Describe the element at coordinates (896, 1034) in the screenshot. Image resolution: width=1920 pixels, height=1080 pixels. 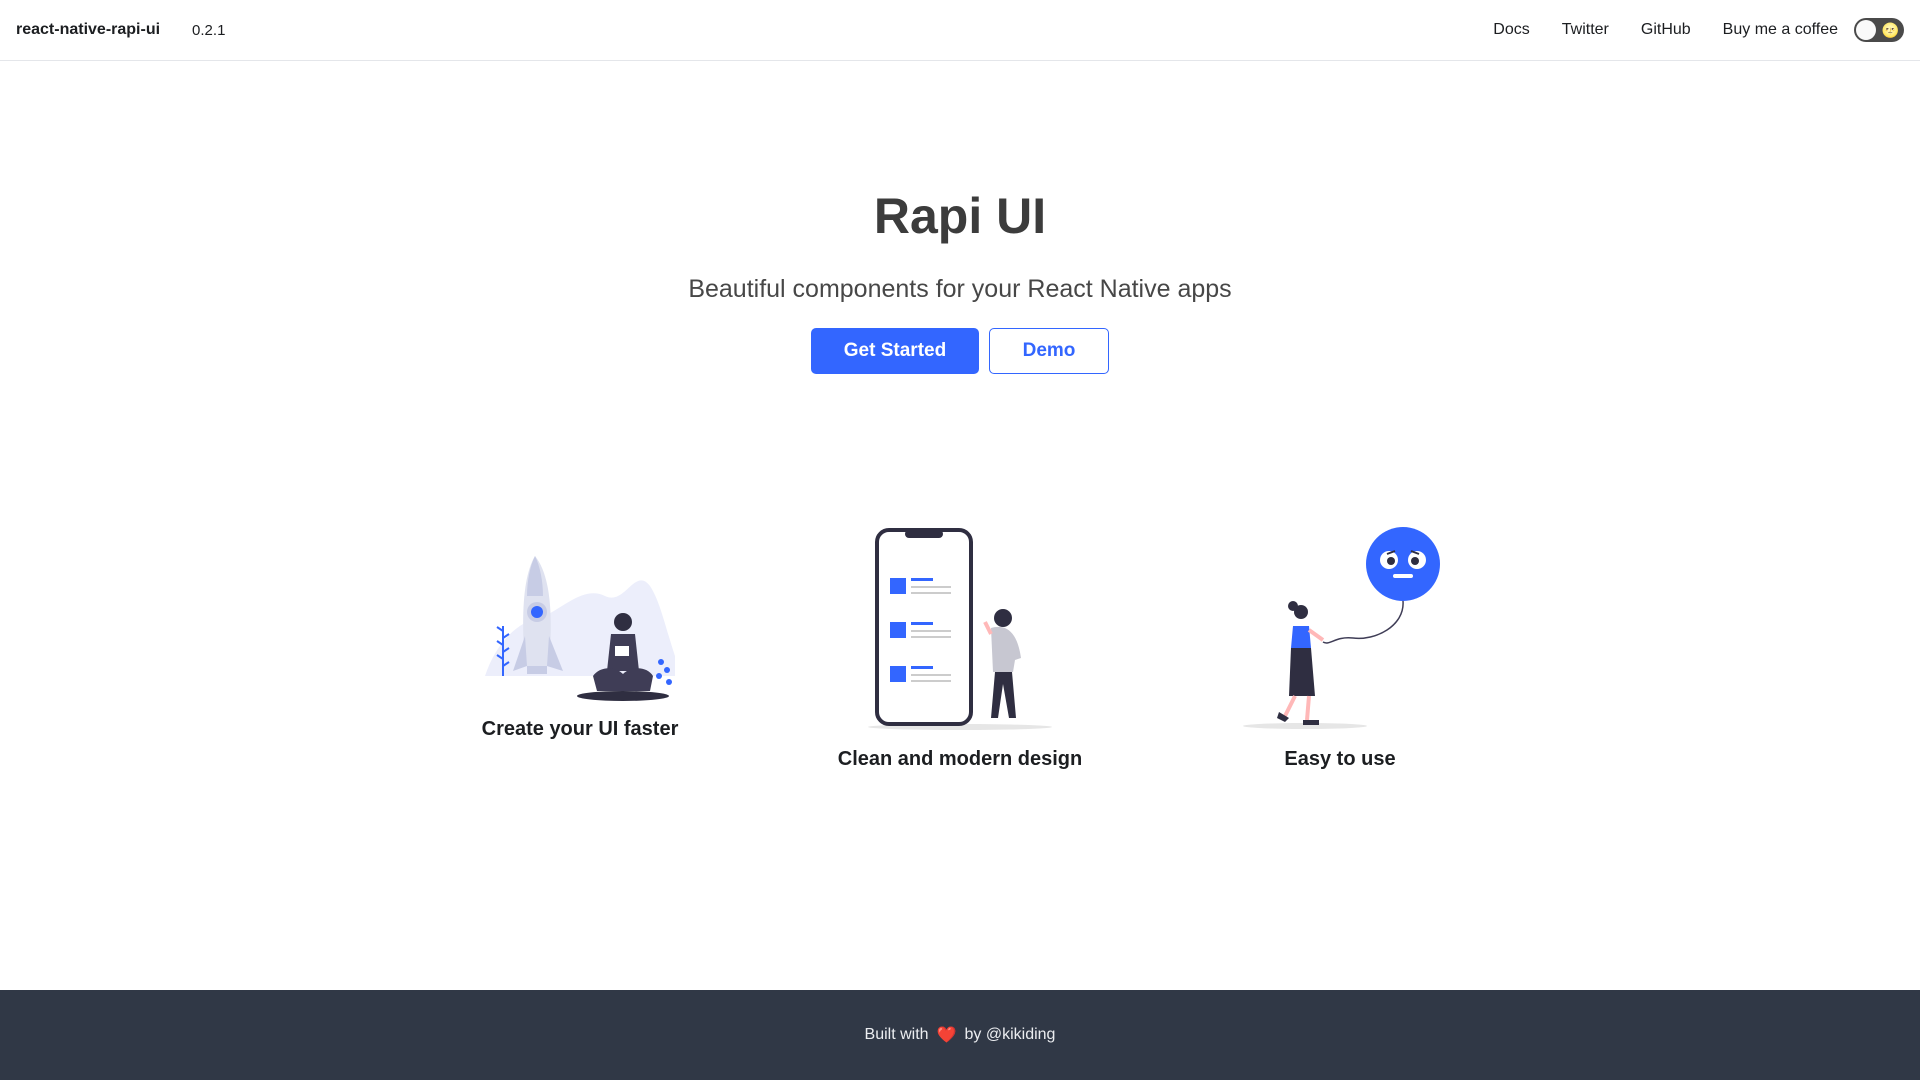
I see `footer-prefix: Built with` at that location.